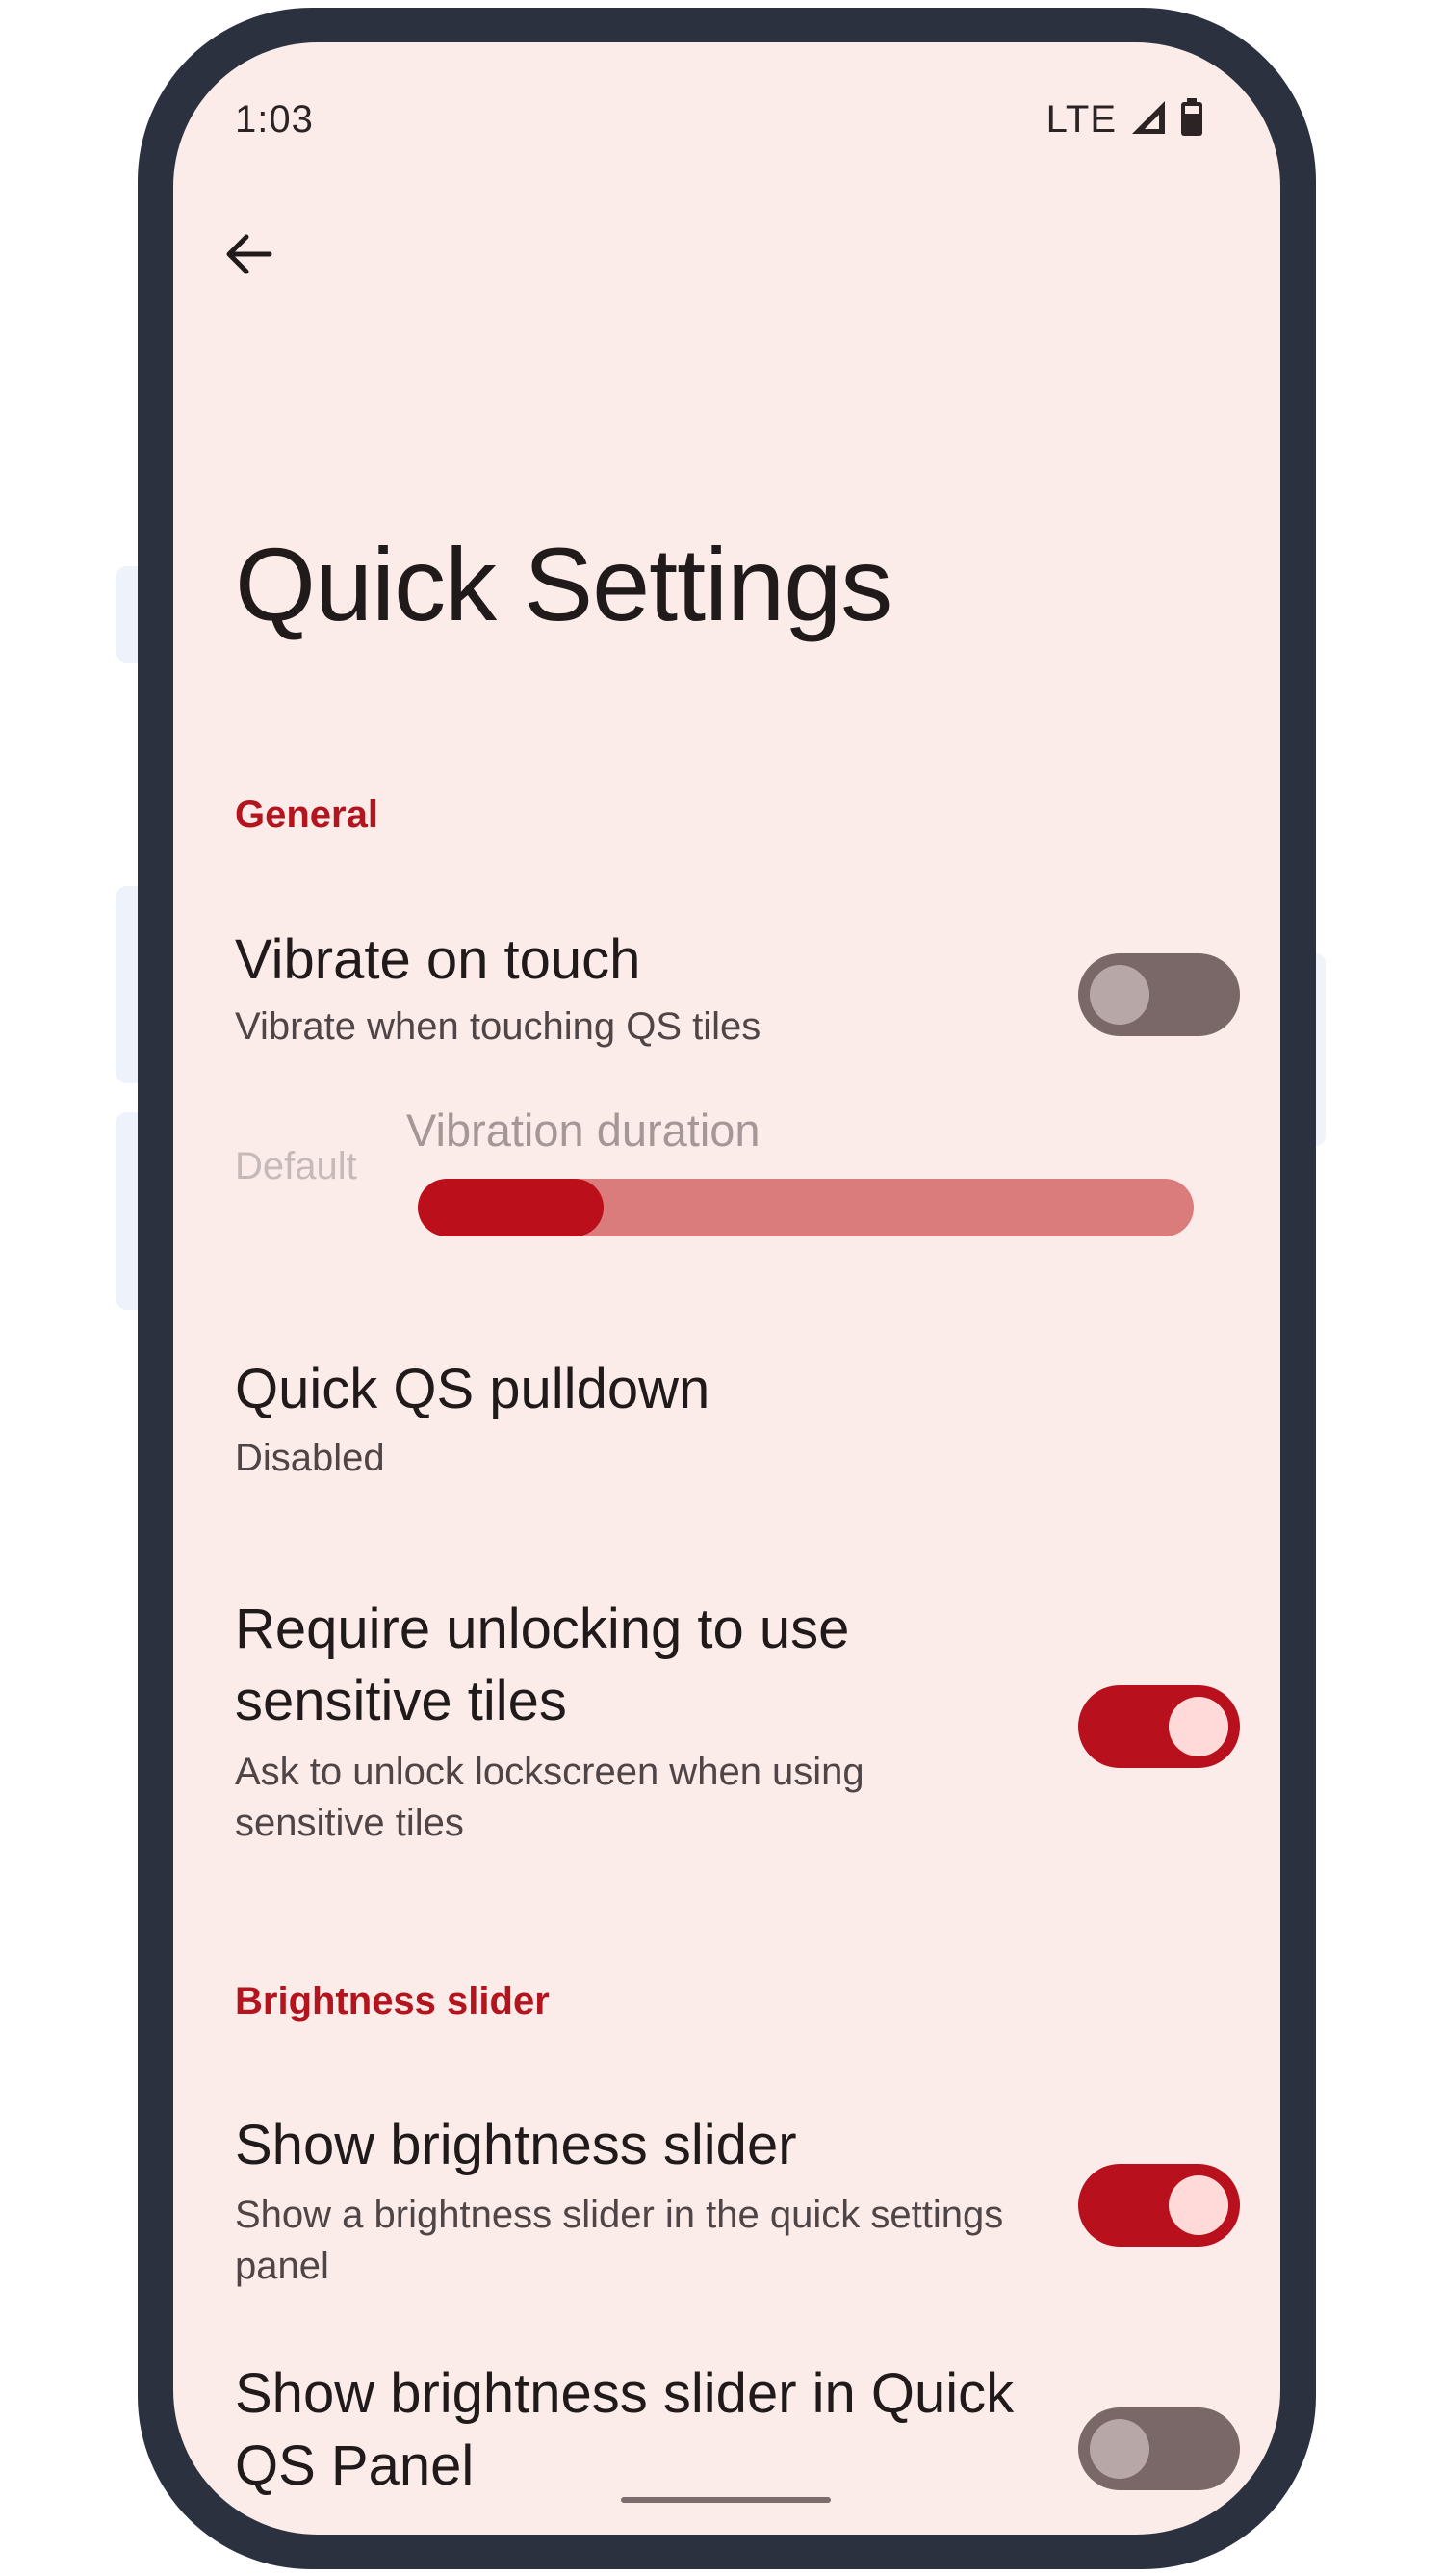  Describe the element at coordinates (1159, 1726) in the screenshot. I see `require-unlock-toggle` at that location.